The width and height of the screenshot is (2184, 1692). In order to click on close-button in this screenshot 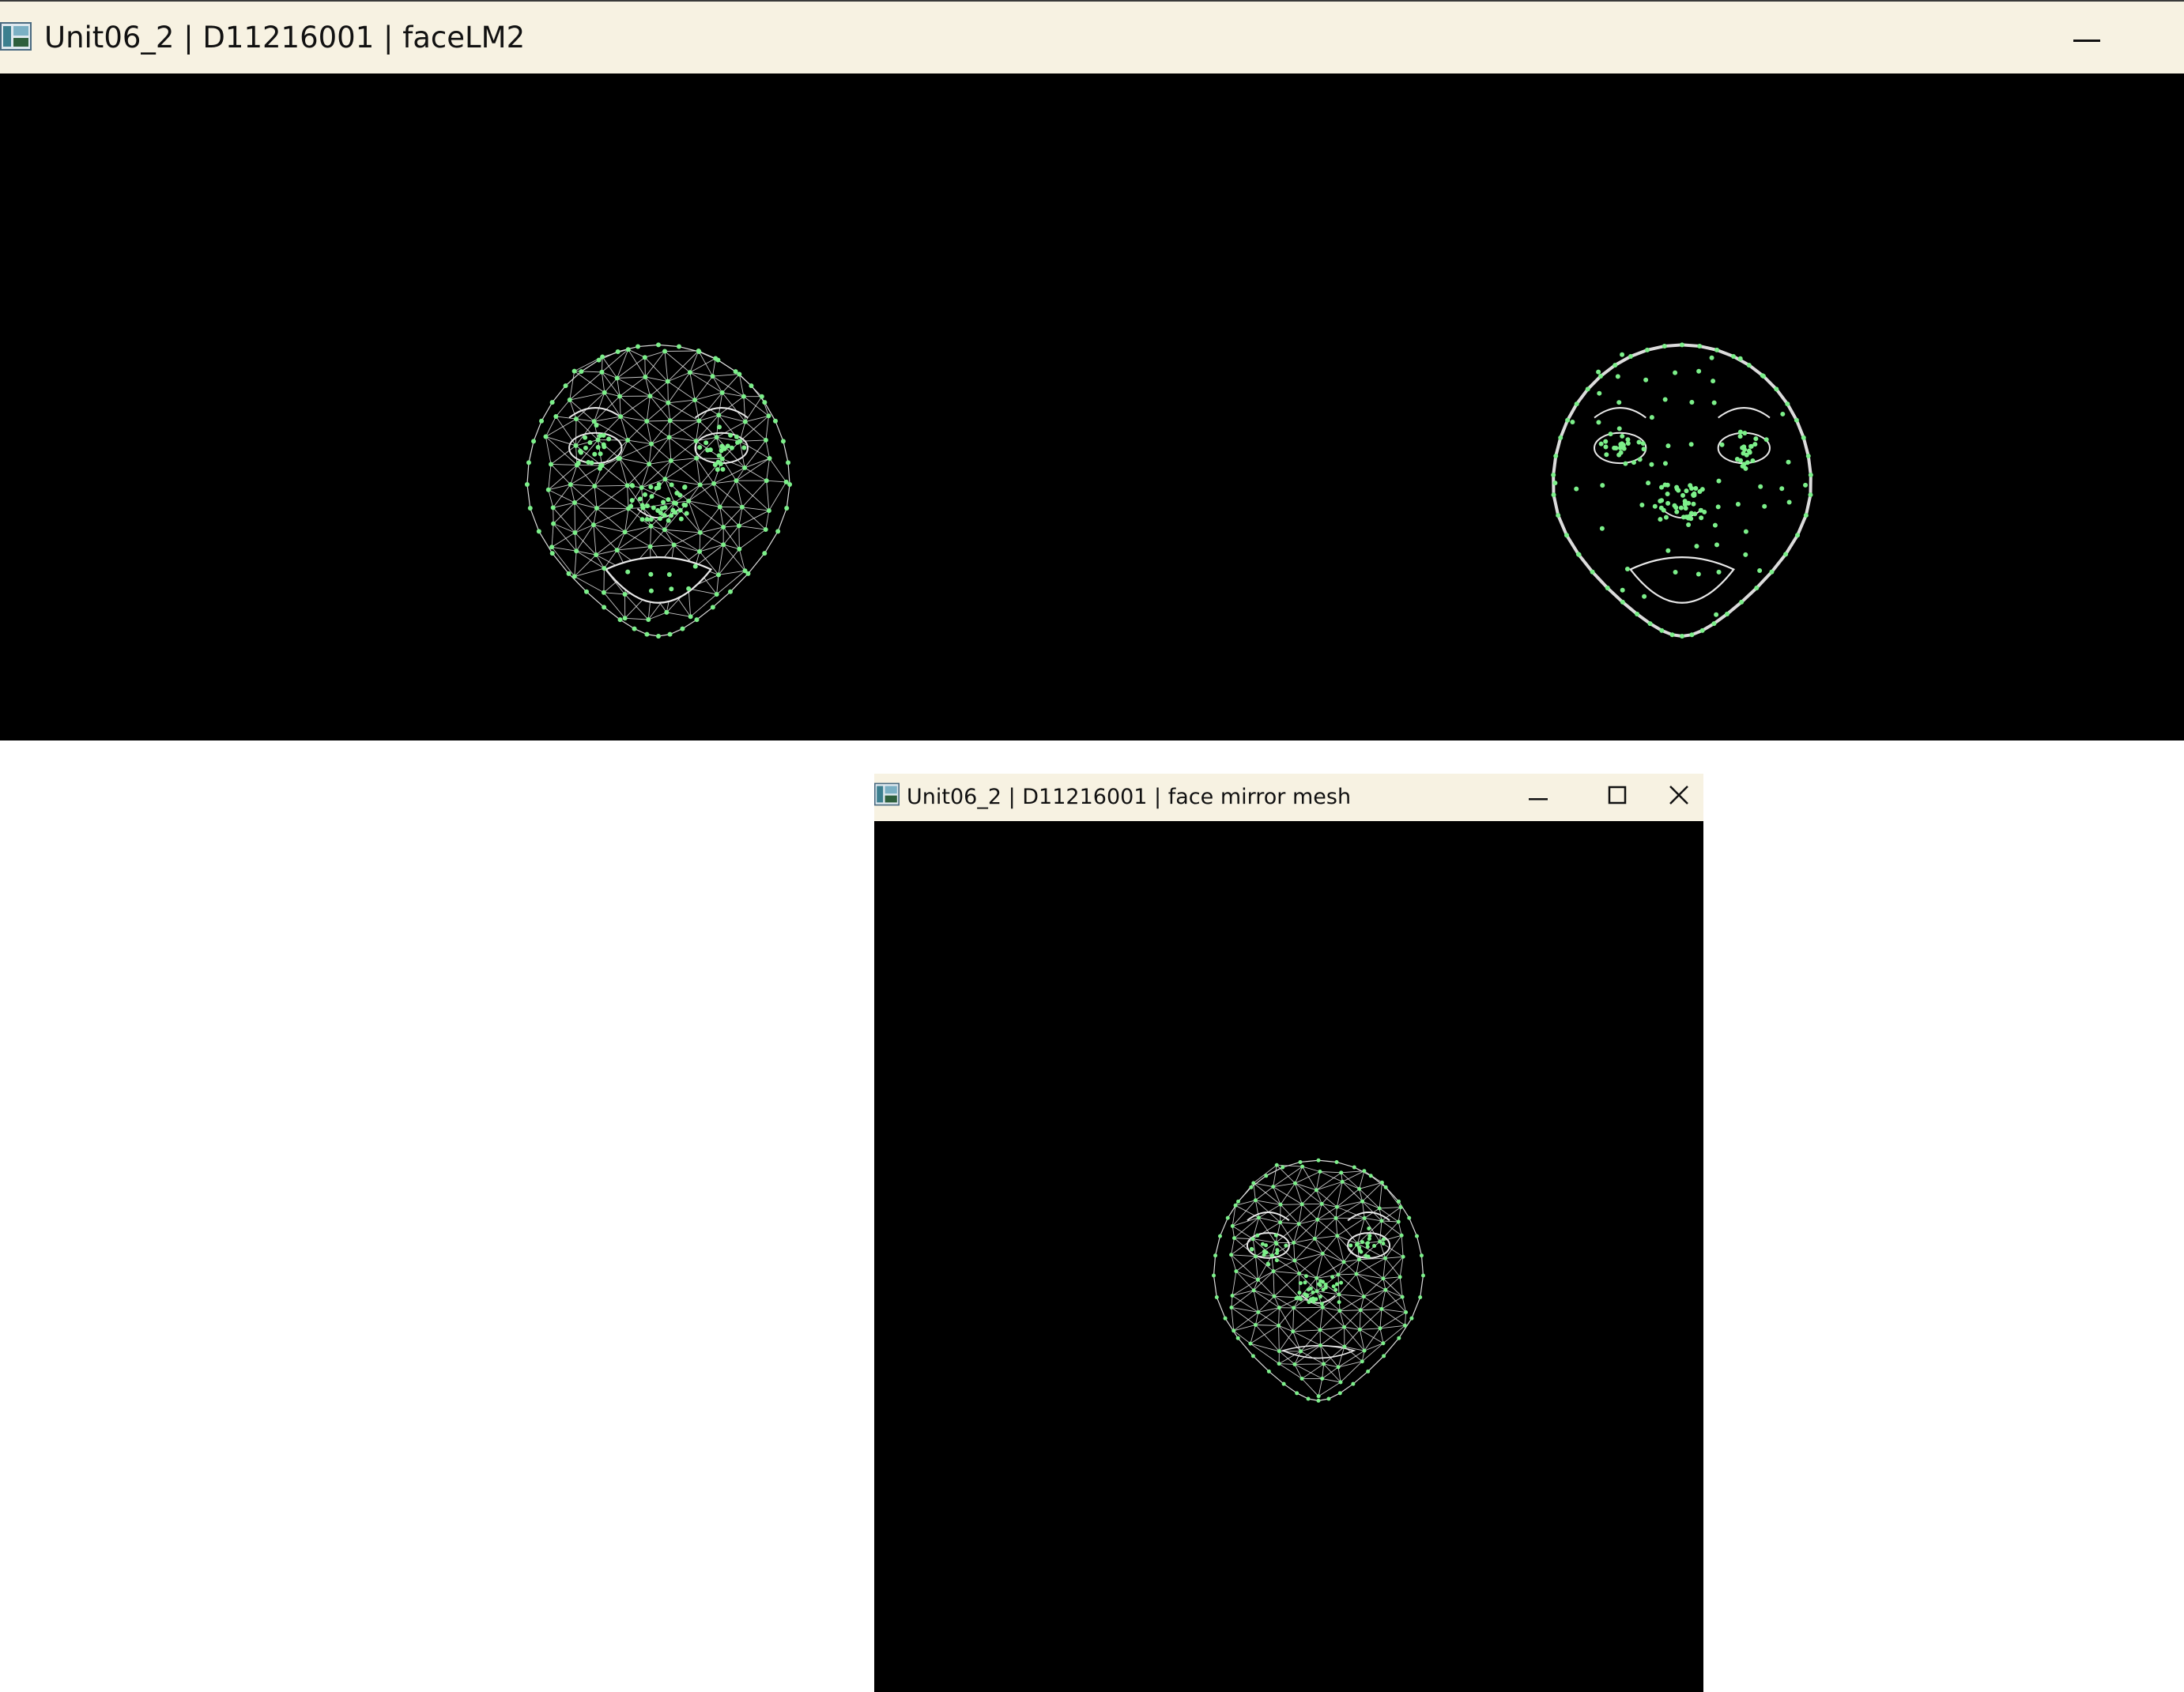, I will do `click(1679, 796)`.